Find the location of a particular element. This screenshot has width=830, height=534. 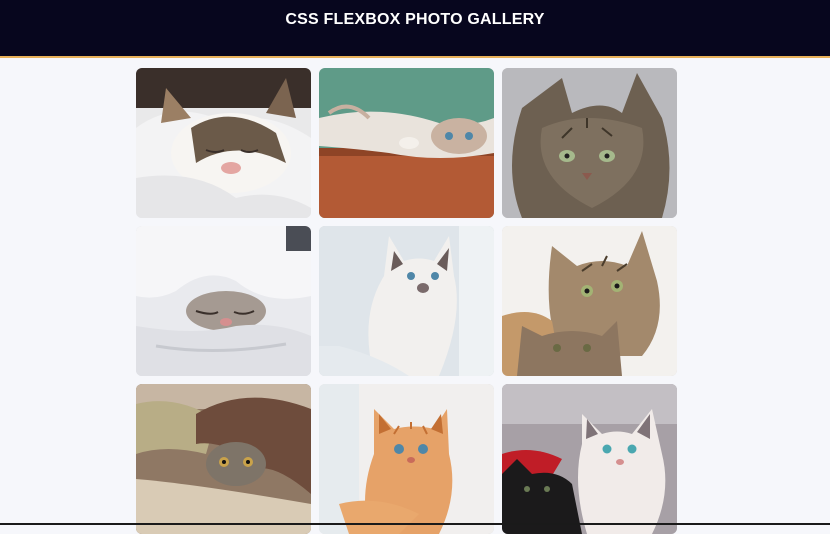

gallery-photo-two-kittens is located at coordinates (589, 301).